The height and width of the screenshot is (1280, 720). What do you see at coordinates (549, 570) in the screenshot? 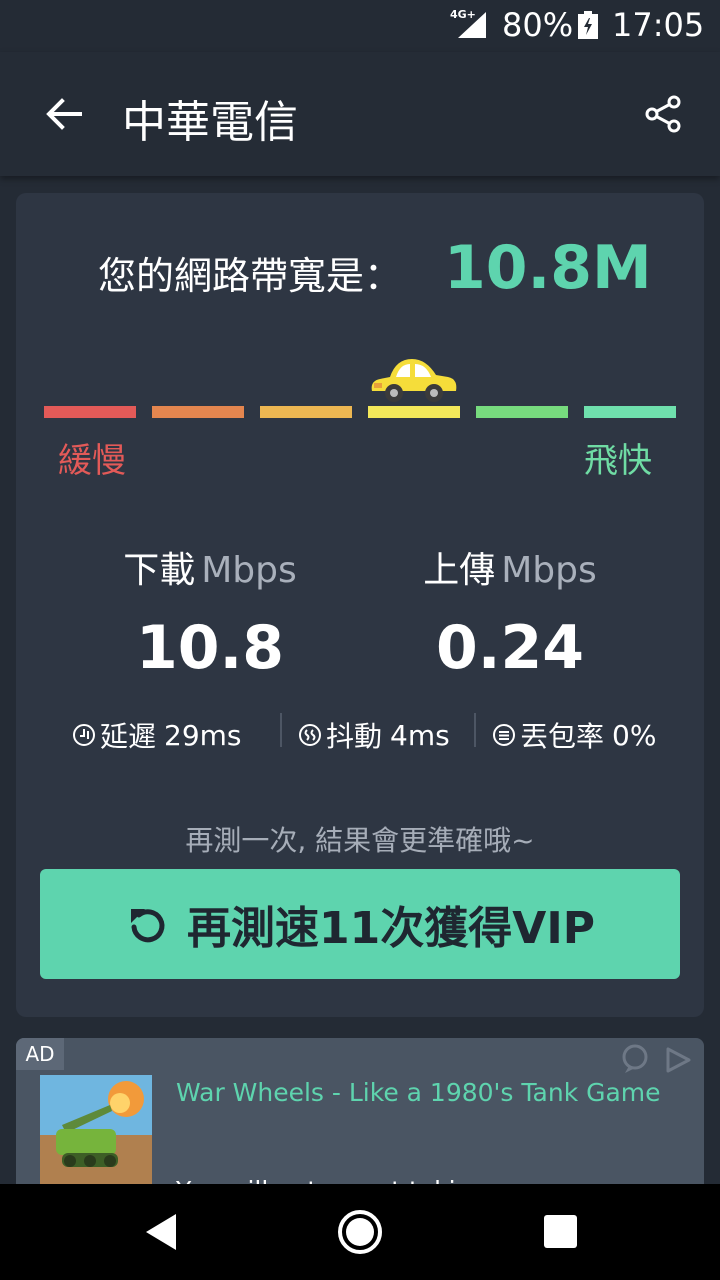
I see `upload-unit: Mbps` at bounding box center [549, 570].